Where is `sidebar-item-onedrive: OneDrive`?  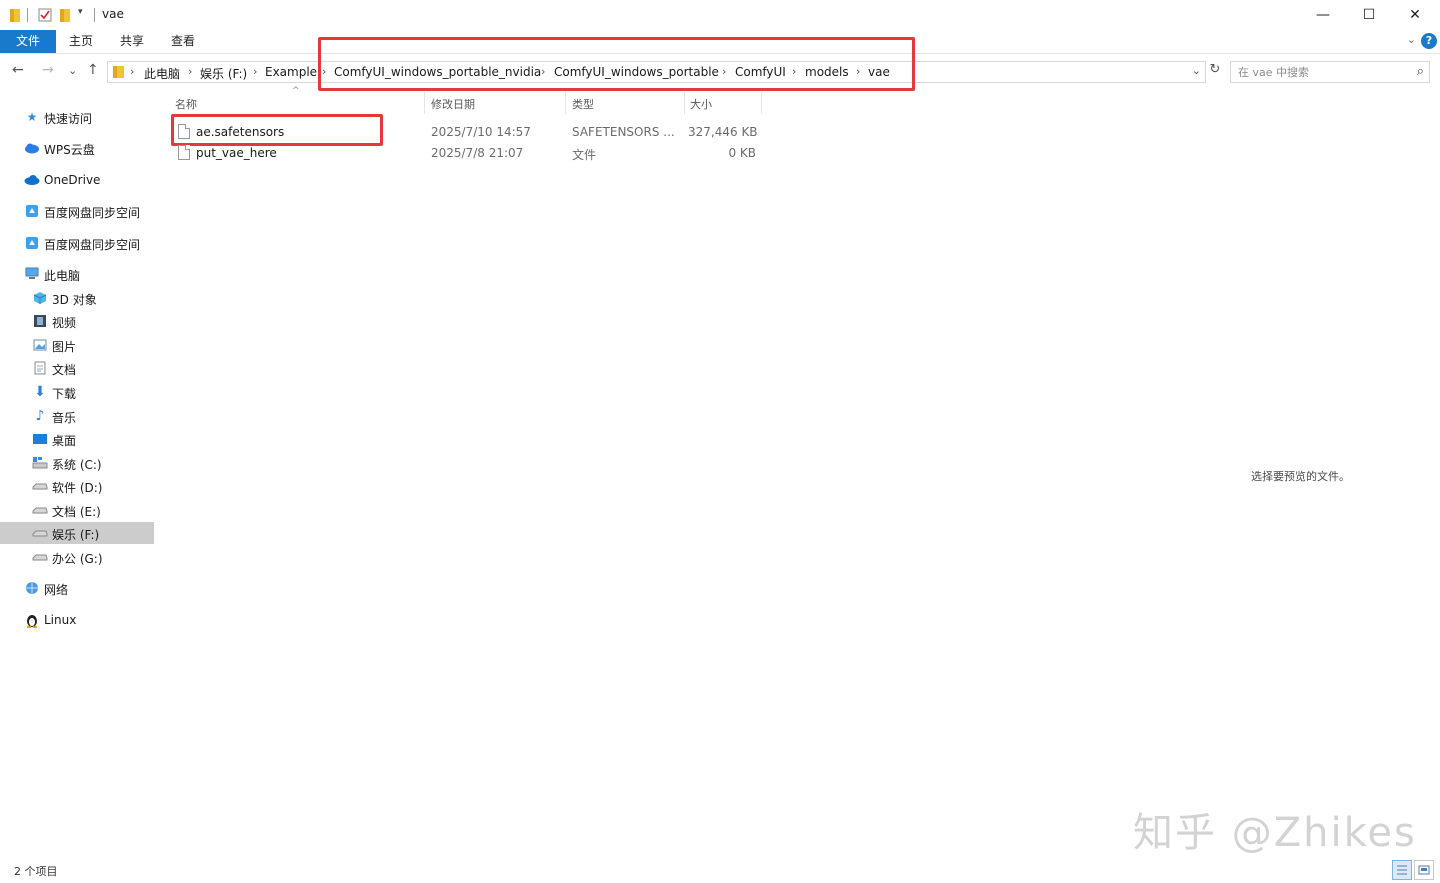
sidebar-item-onedrive: OneDrive is located at coordinates (77, 180).